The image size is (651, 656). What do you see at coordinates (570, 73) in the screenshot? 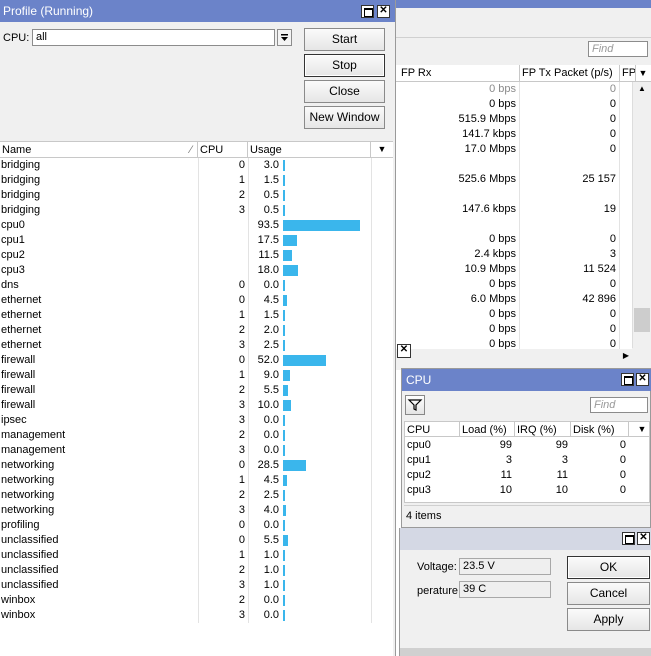
I see `column-fp-tx-packet: FP Tx Packet (p/s)` at bounding box center [570, 73].